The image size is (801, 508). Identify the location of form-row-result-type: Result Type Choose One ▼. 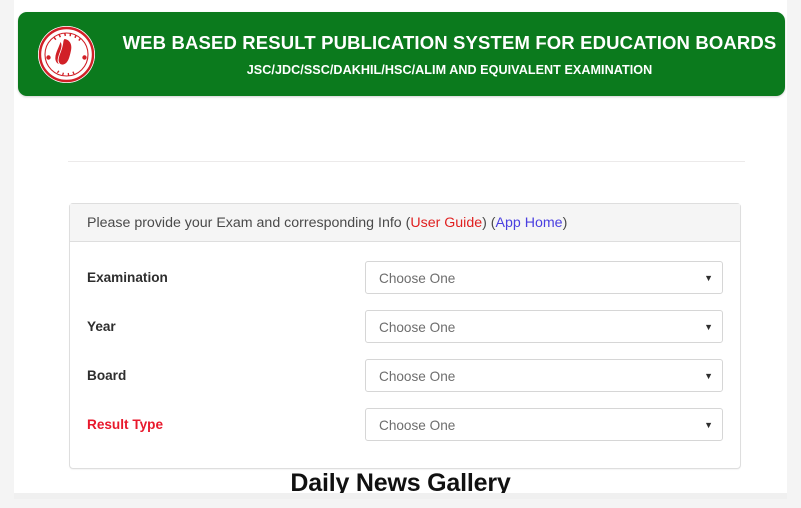
(405, 424).